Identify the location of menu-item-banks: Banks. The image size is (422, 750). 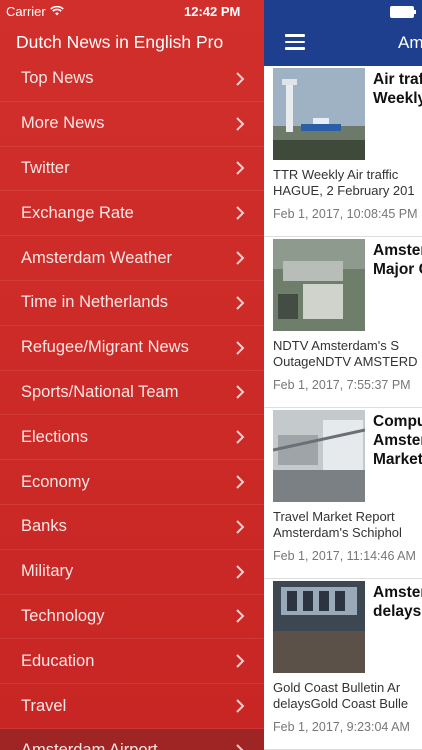
(132, 527).